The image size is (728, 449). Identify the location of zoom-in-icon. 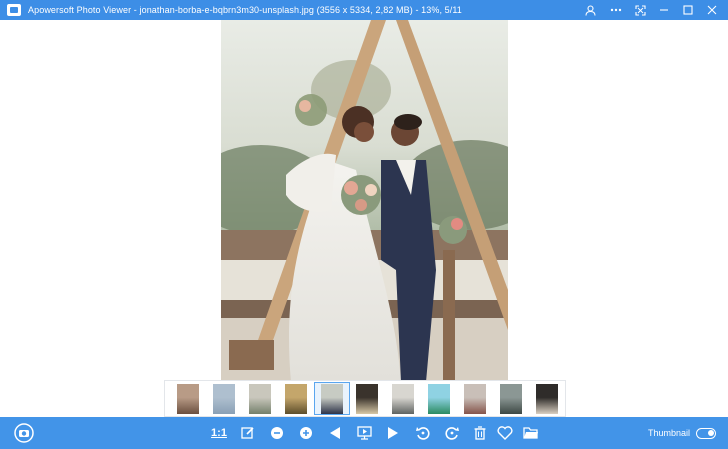
(306, 433).